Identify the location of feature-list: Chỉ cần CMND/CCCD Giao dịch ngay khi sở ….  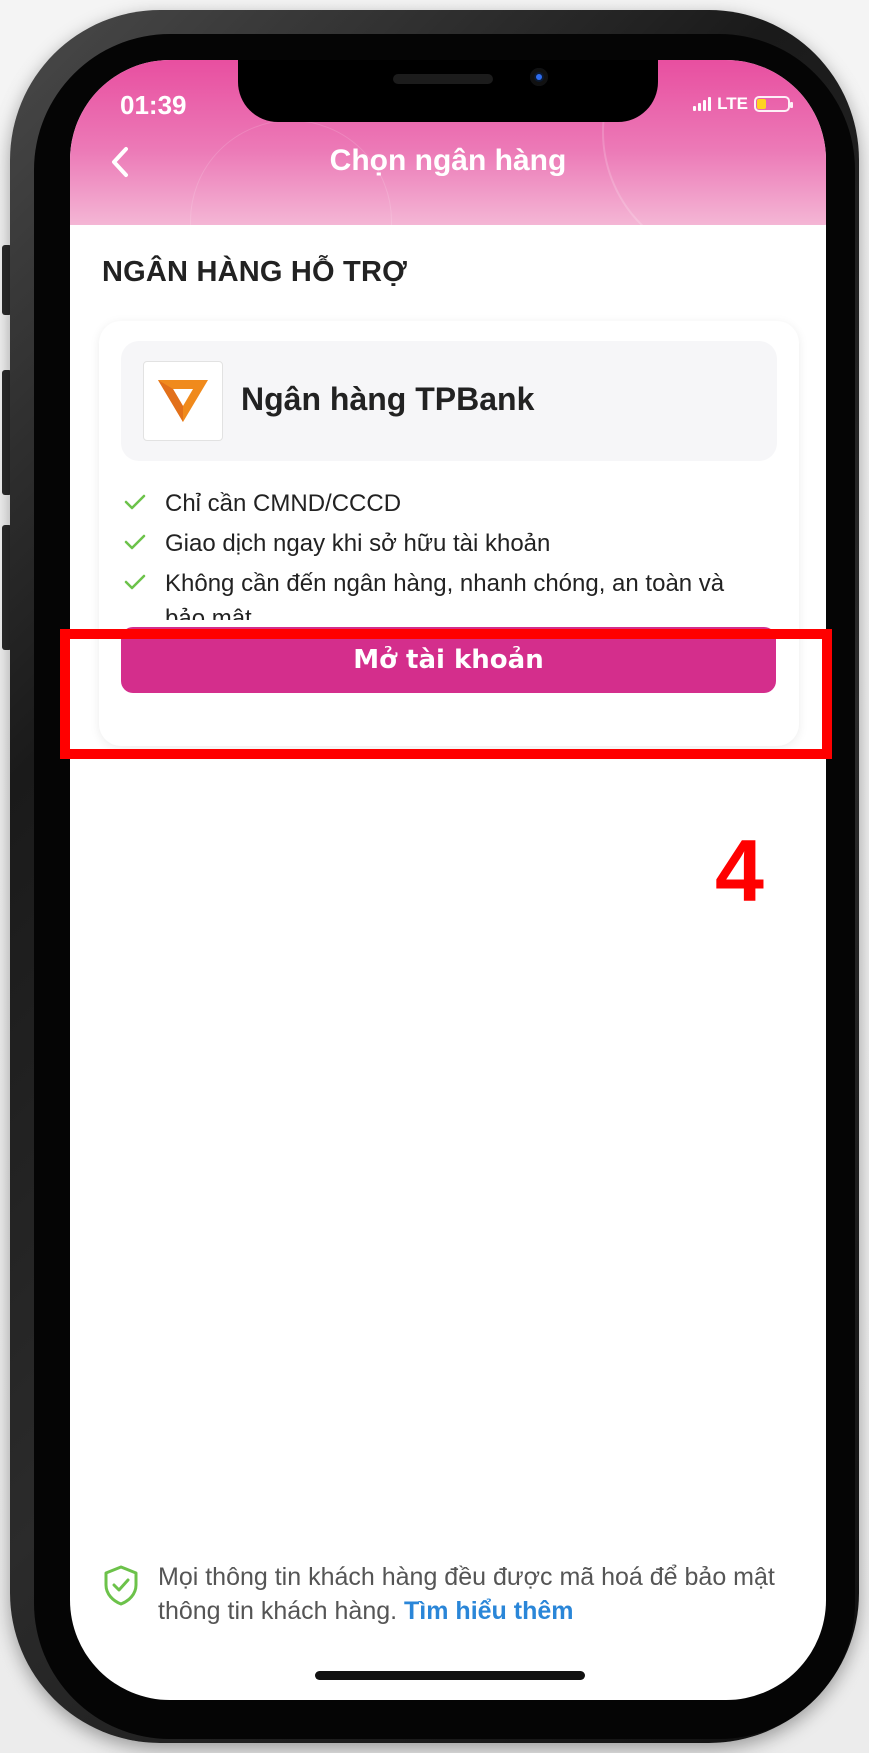
(444, 553).